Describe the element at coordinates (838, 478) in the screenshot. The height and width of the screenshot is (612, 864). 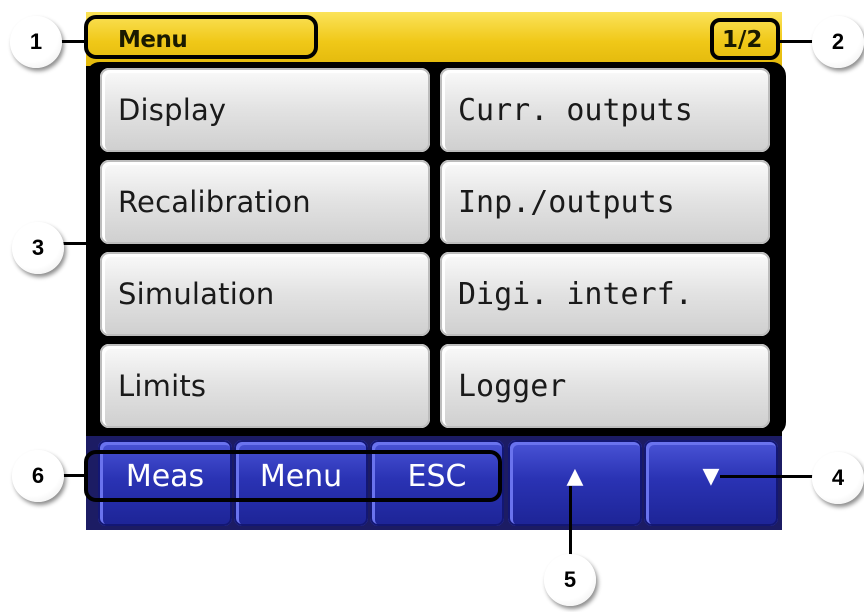
I see `callout-number-4: 4` at that location.